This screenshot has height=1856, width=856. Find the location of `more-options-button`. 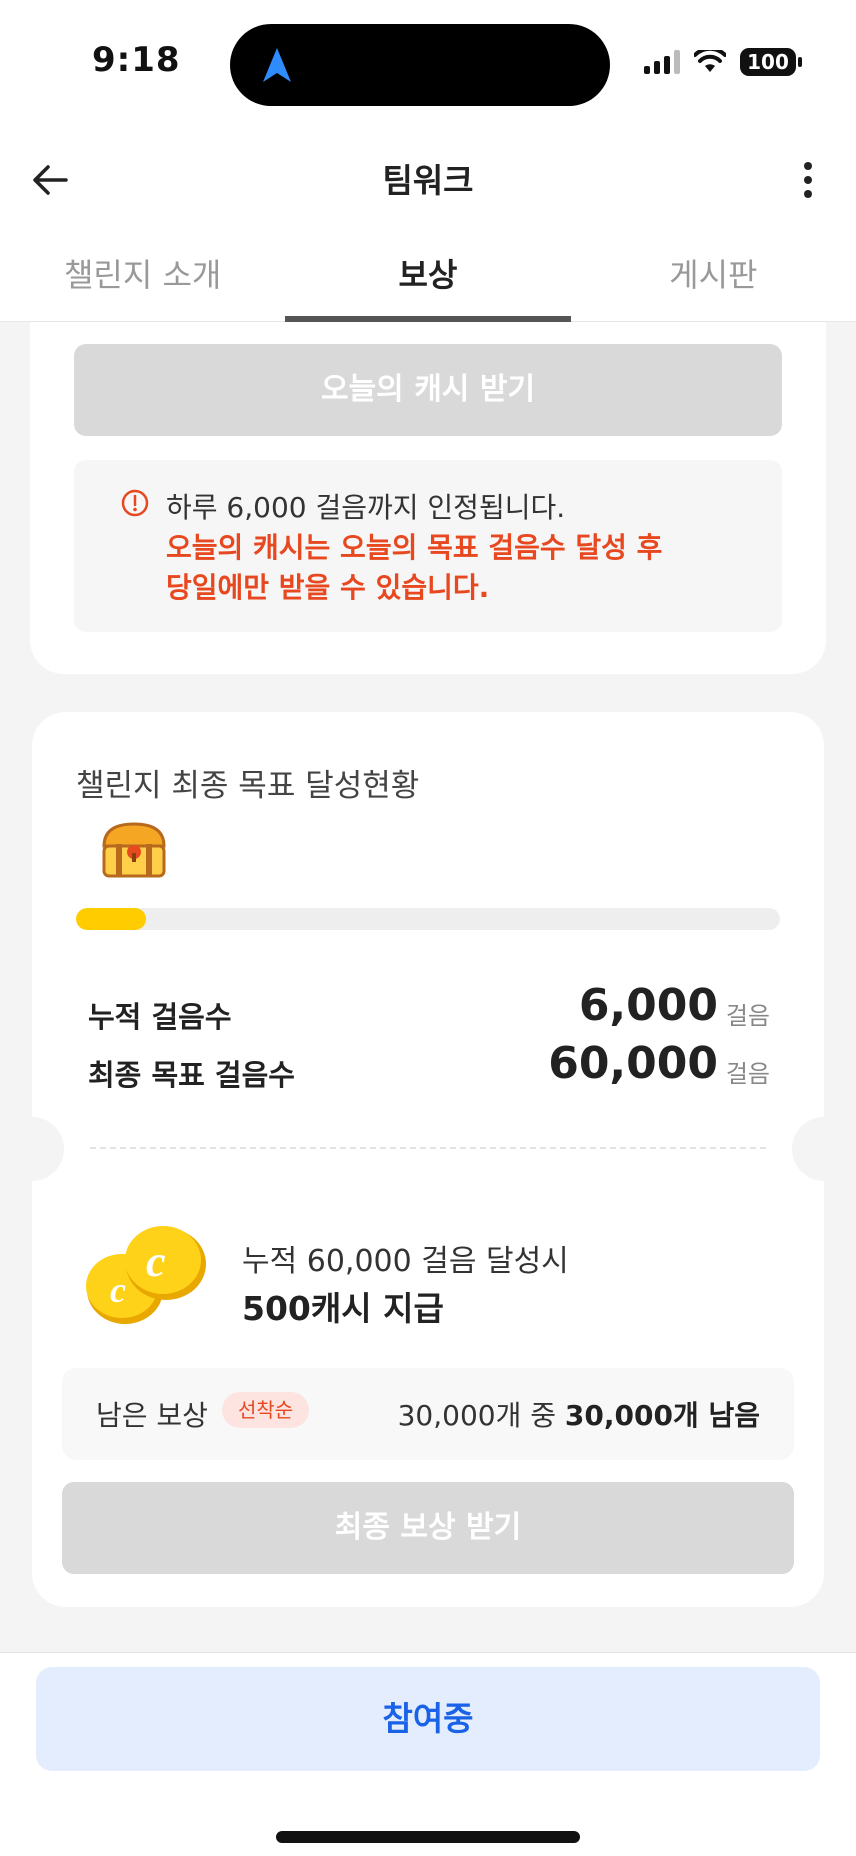

more-options-button is located at coordinates (808, 180).